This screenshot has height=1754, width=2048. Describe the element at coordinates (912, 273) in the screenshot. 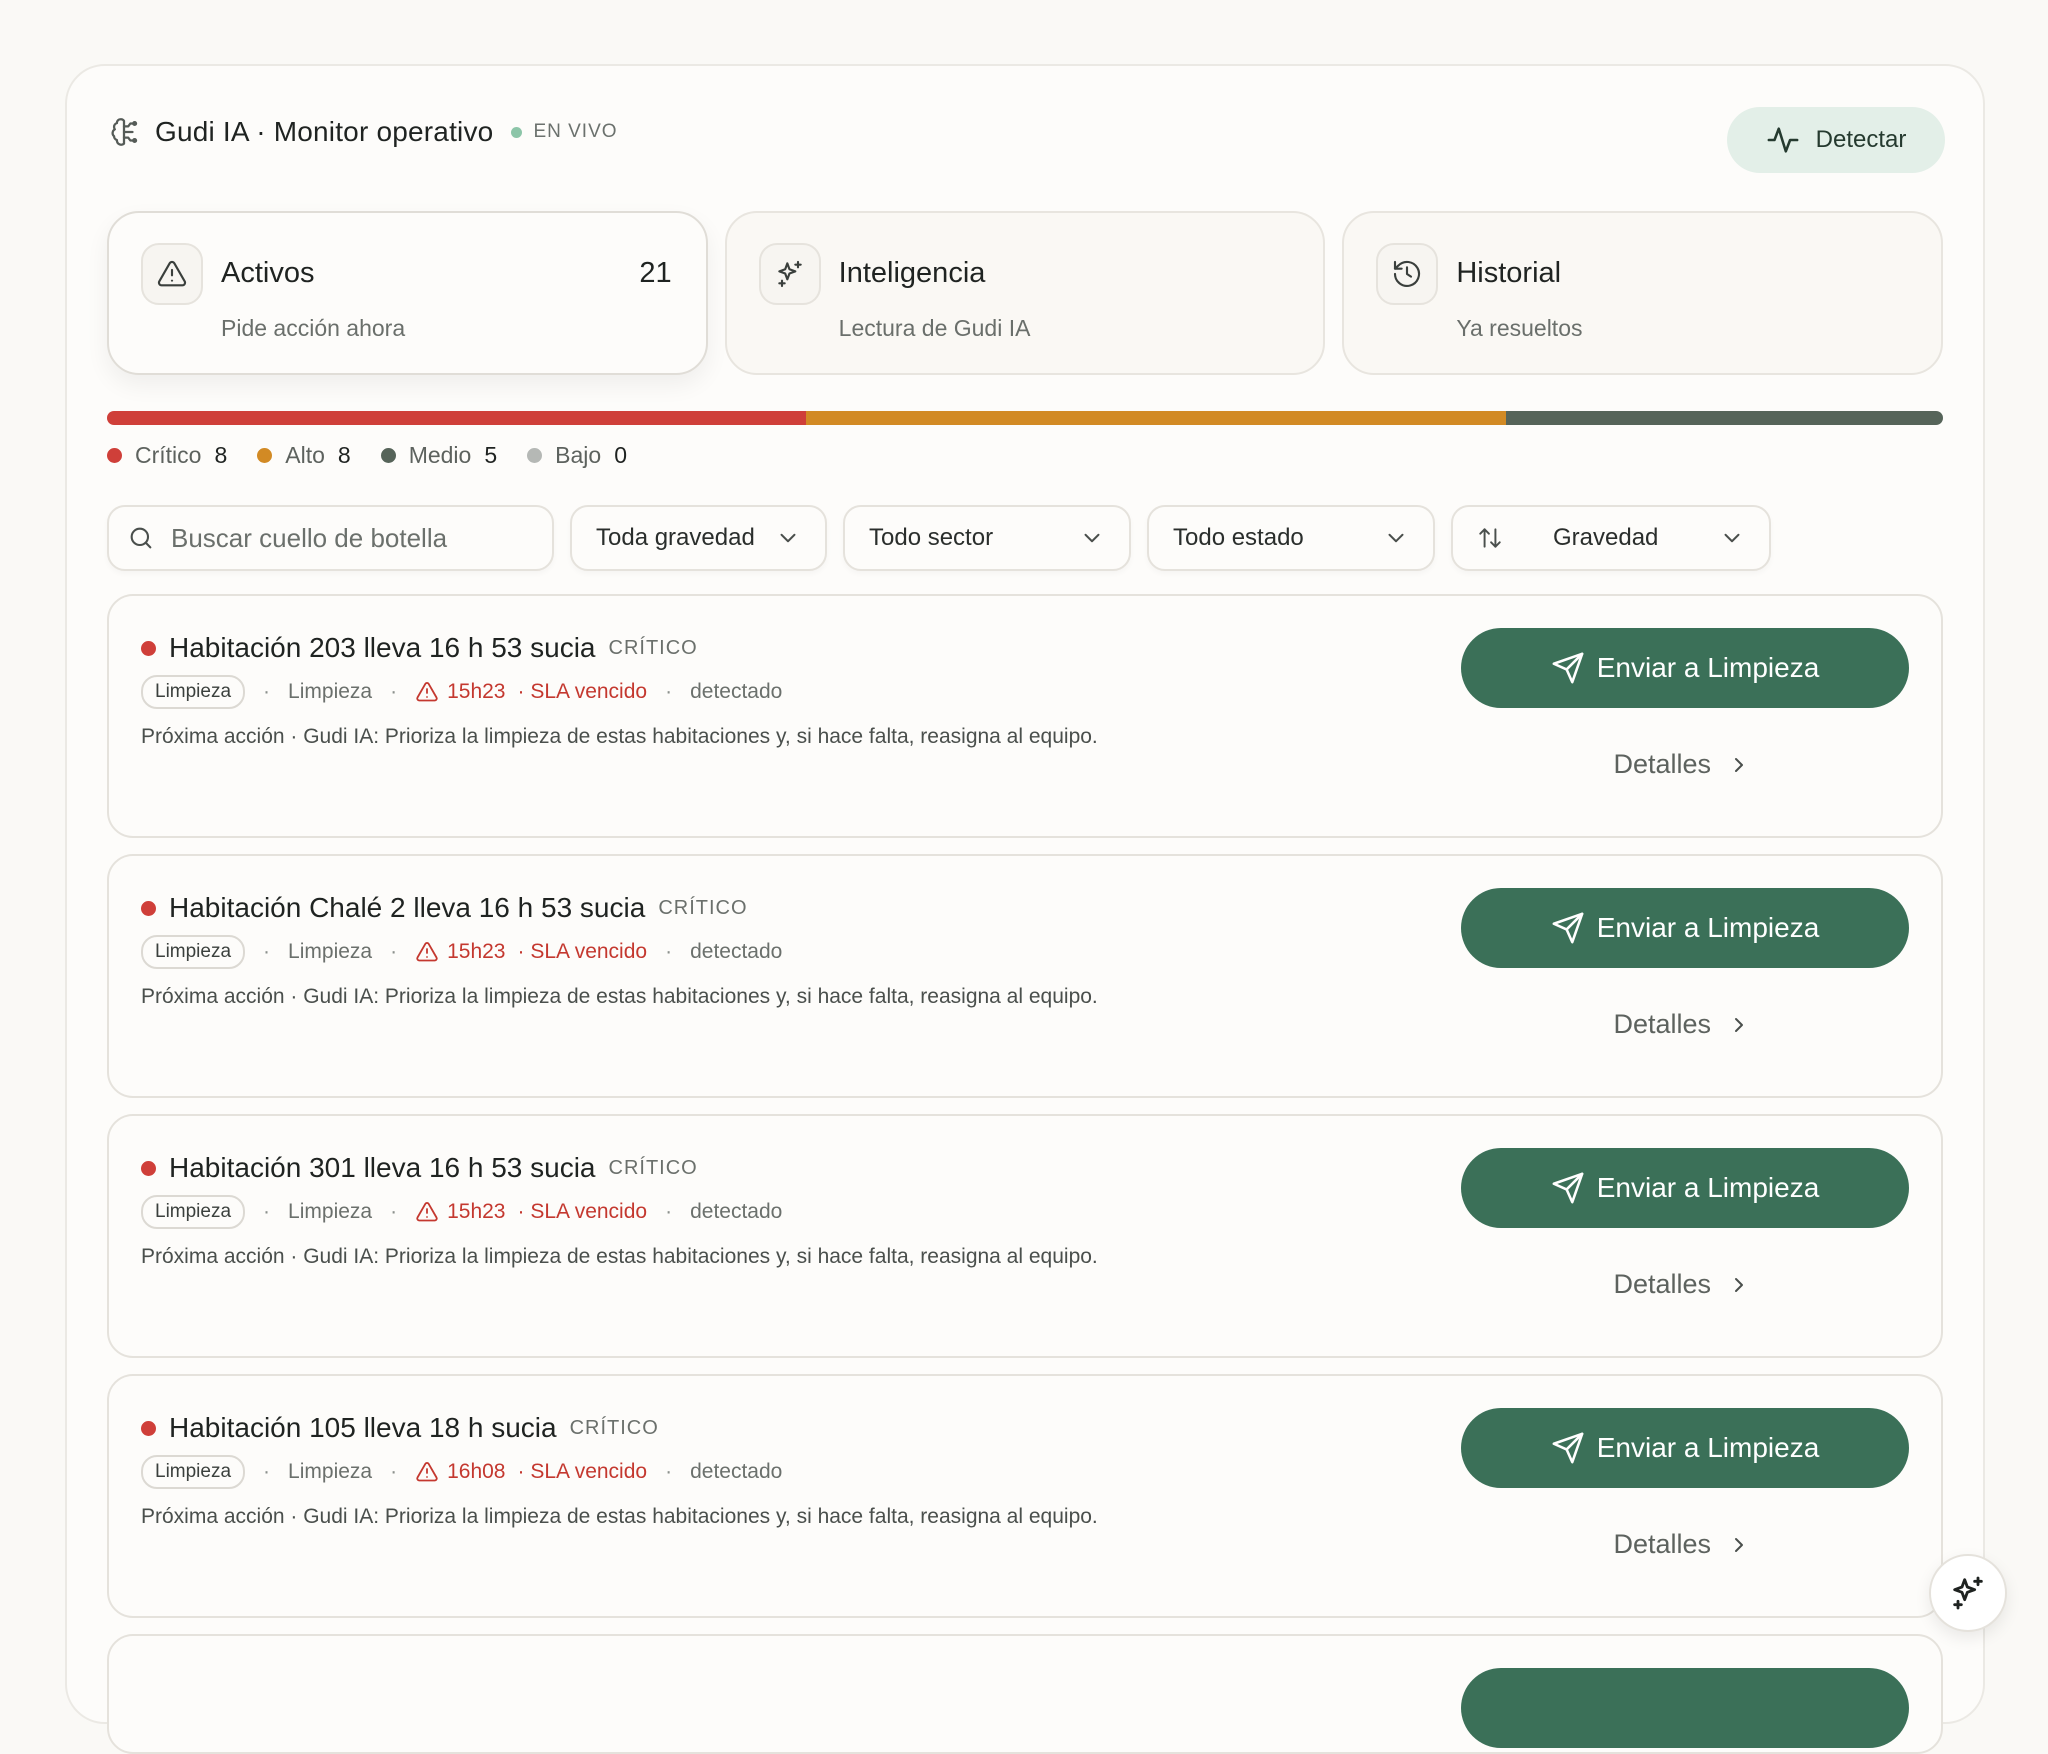

I see `tab-title: Inteligencia` at that location.